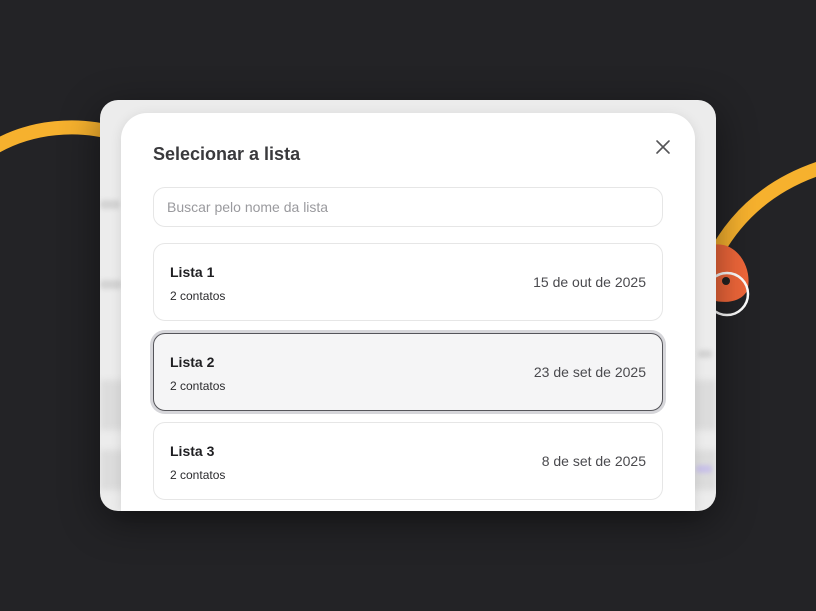 This screenshot has width=816, height=611. I want to click on close-button, so click(663, 147).